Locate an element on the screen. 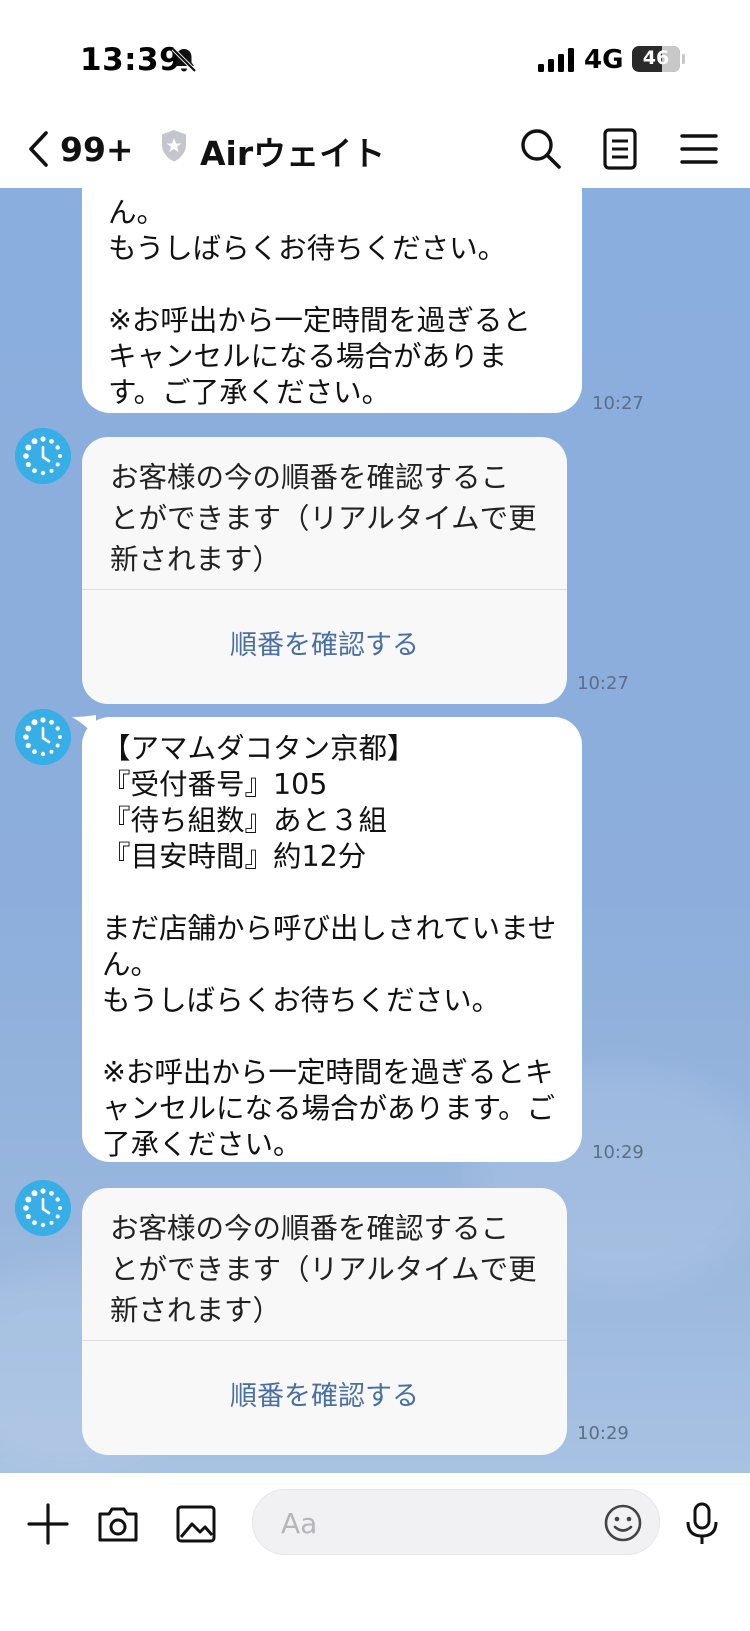 This screenshot has height=1631, width=750. notes-icon is located at coordinates (620, 149).